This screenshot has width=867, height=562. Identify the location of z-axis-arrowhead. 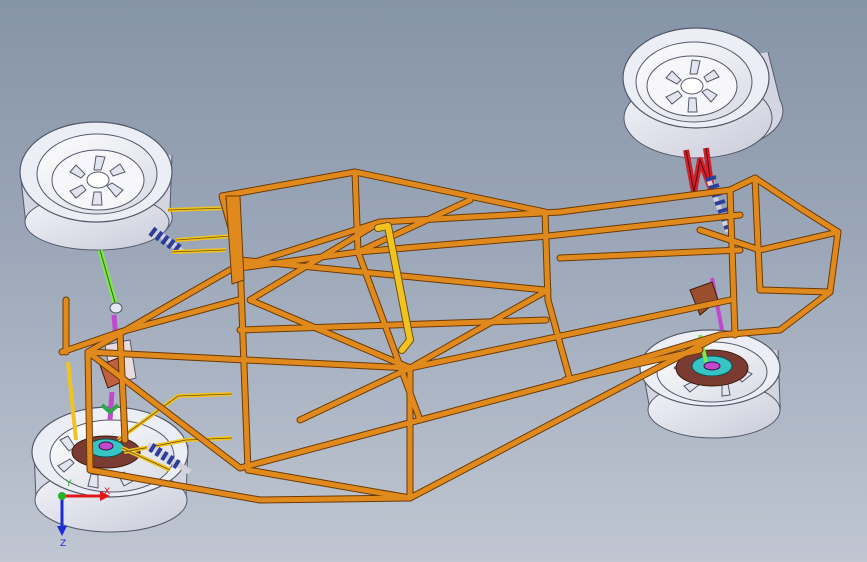
(62, 531).